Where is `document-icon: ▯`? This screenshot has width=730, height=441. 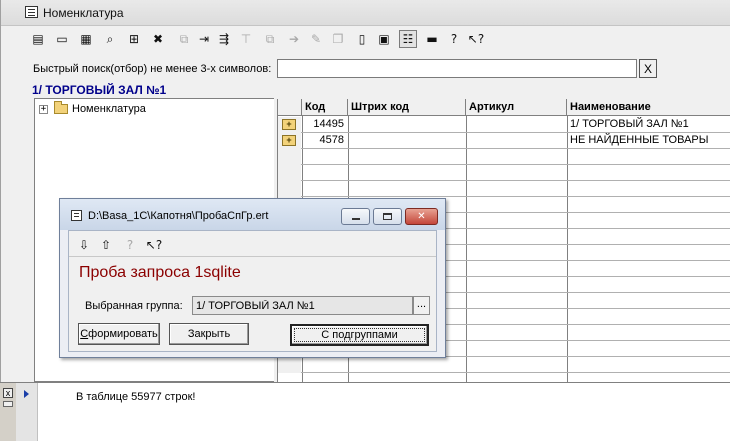 document-icon: ▯ is located at coordinates (362, 39).